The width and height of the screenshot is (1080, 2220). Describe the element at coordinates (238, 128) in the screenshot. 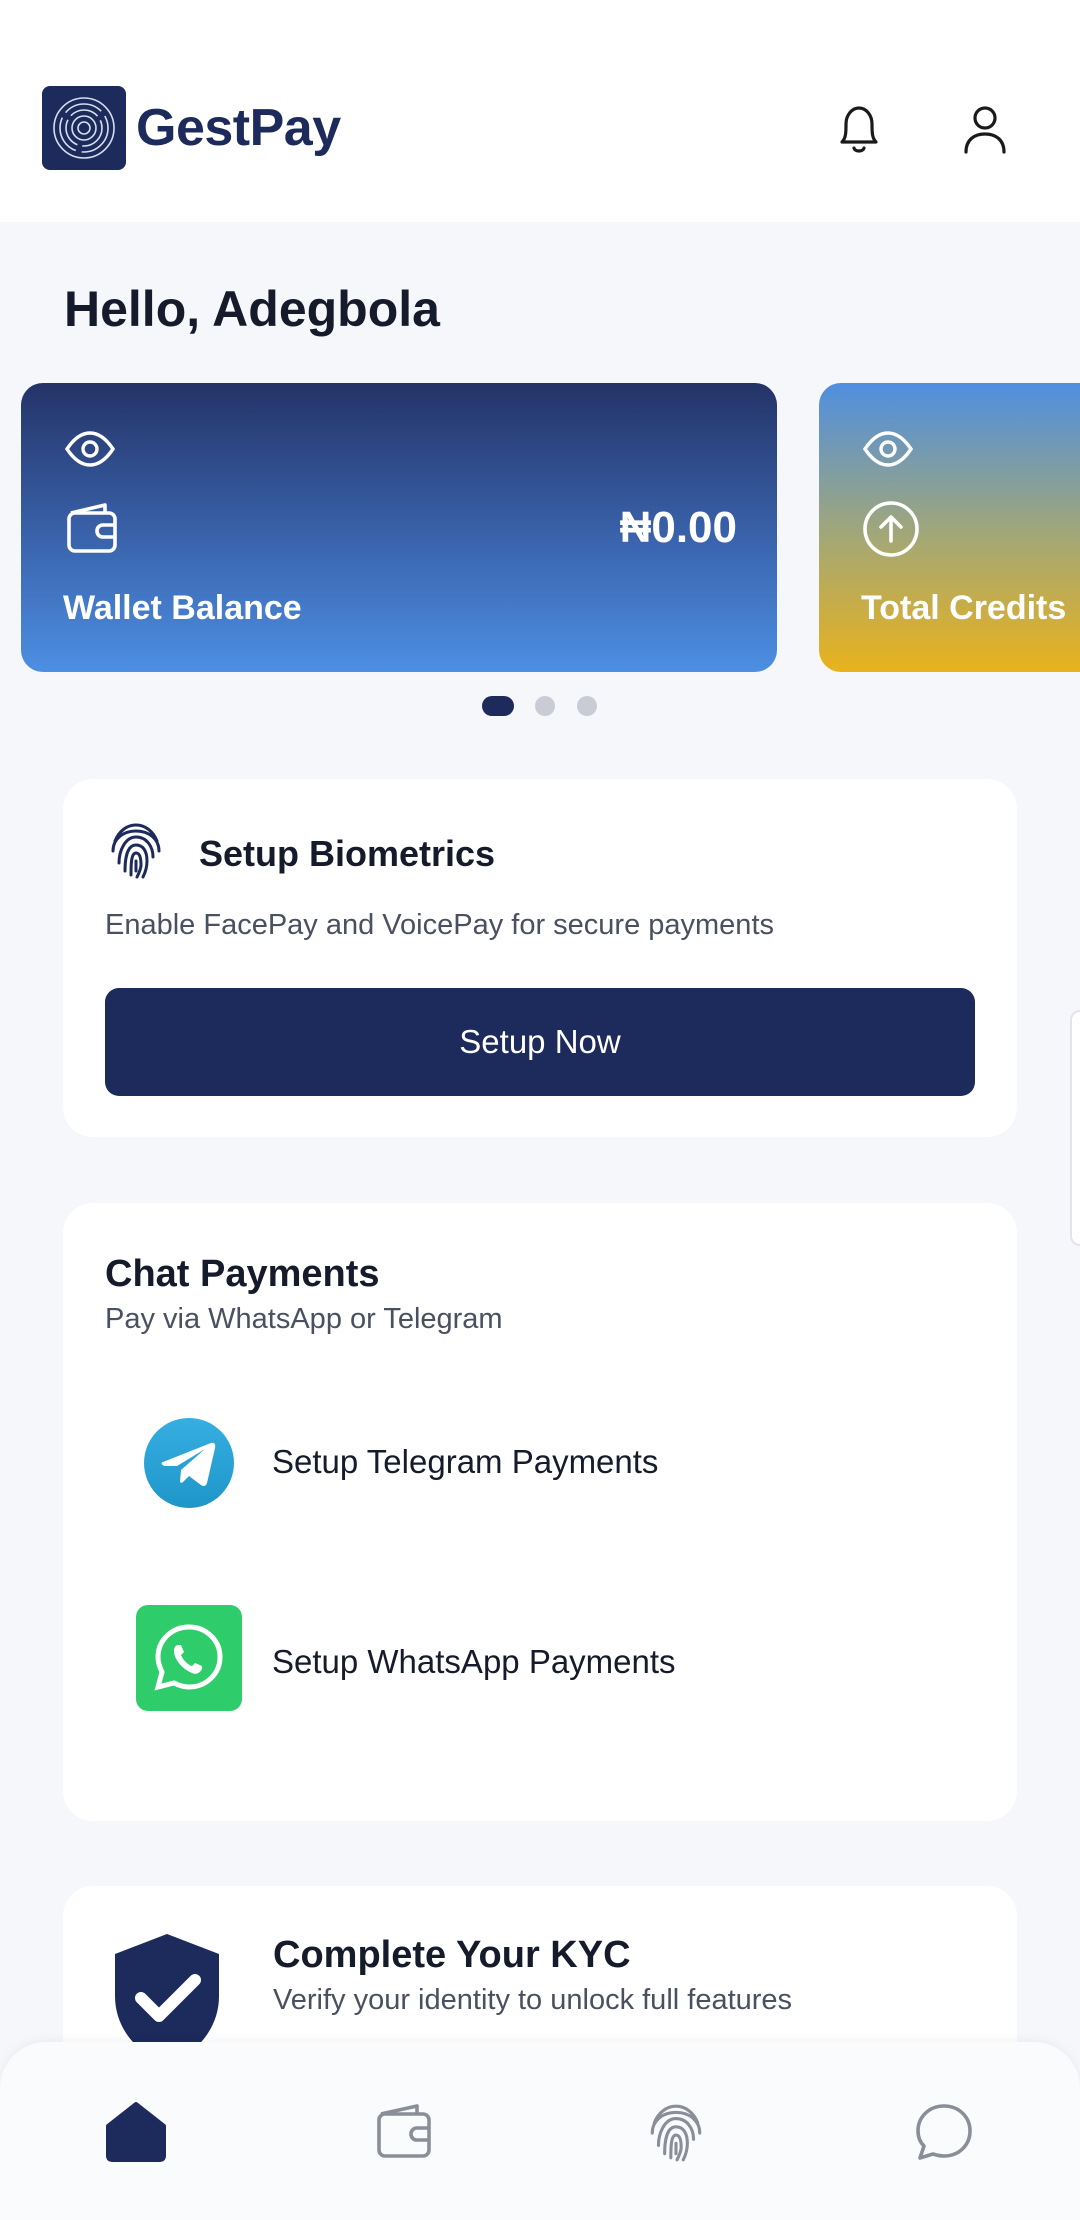

I see `brand-name: GestPay` at that location.